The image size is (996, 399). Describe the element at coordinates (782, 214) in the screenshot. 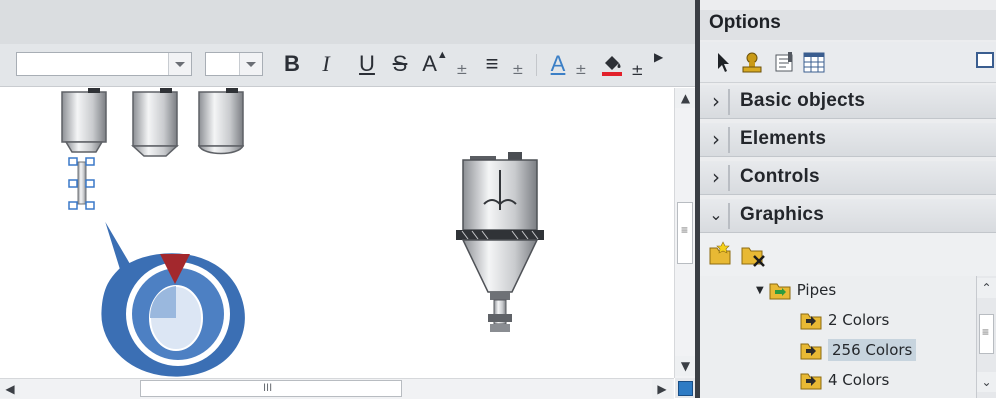

I see `section-label: Graphics` at that location.